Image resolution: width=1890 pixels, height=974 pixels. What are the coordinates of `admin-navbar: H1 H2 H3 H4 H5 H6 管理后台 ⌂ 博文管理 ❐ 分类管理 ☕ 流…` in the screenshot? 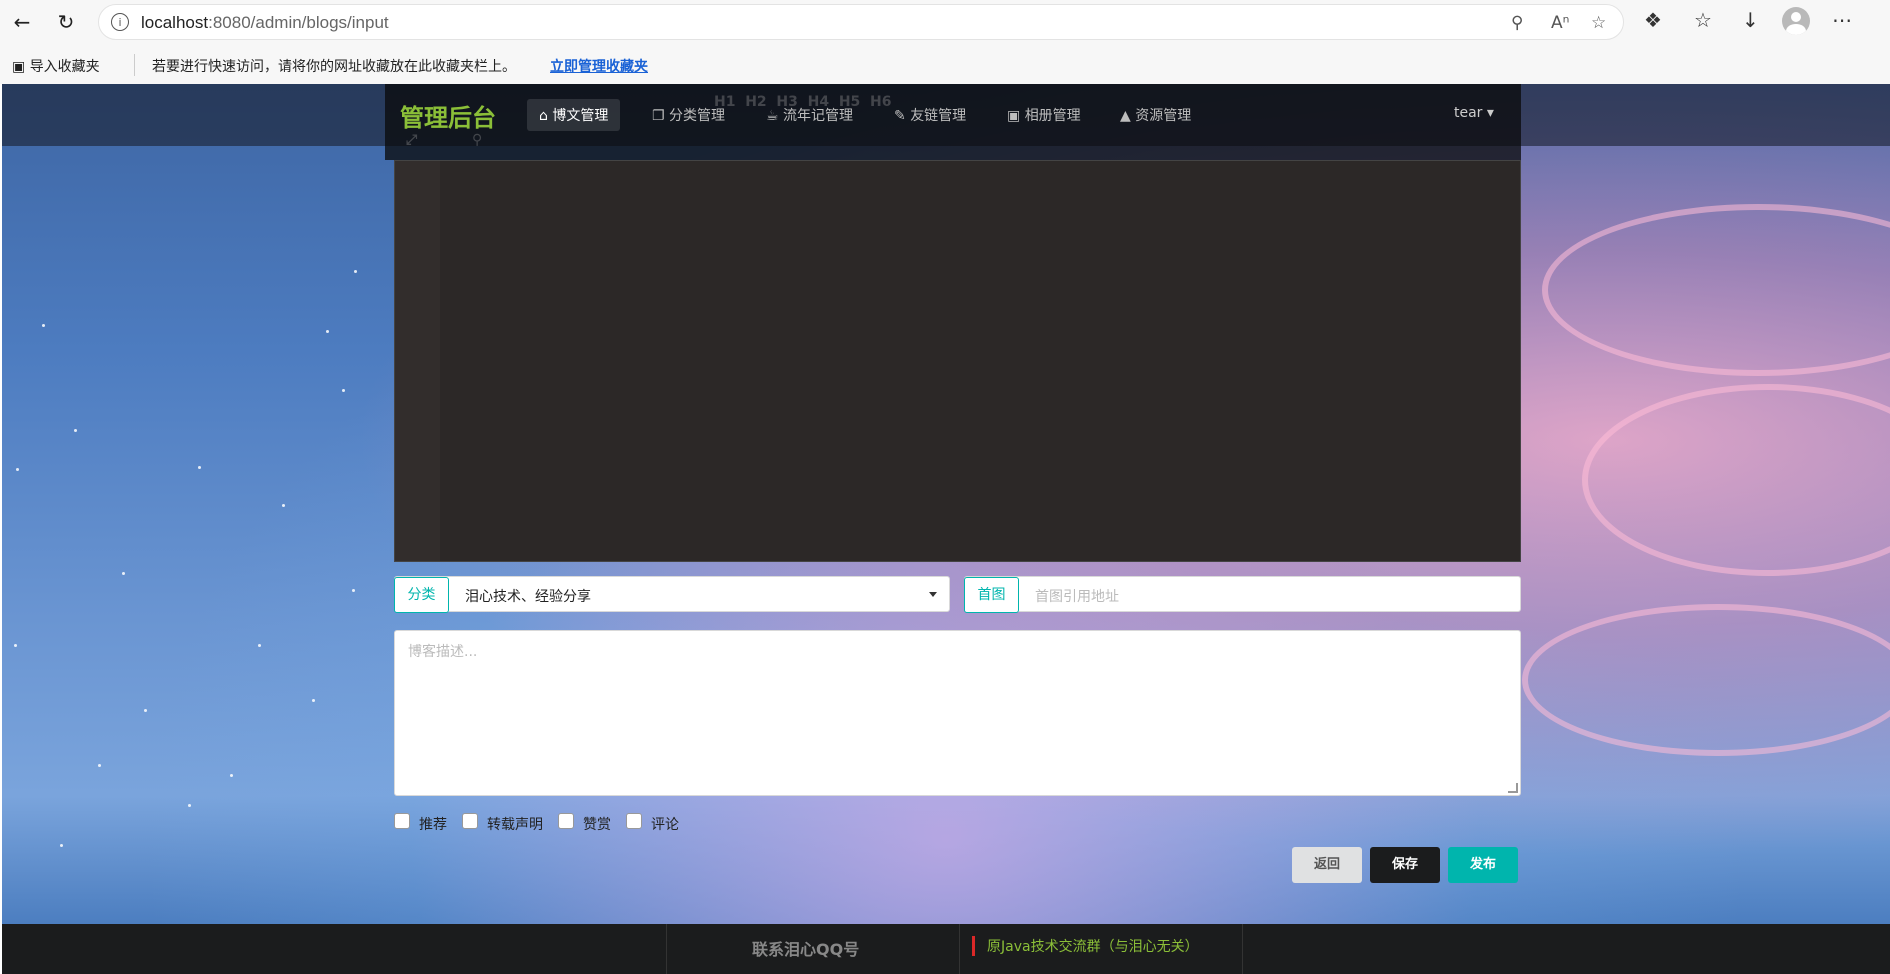 It's located at (946, 122).